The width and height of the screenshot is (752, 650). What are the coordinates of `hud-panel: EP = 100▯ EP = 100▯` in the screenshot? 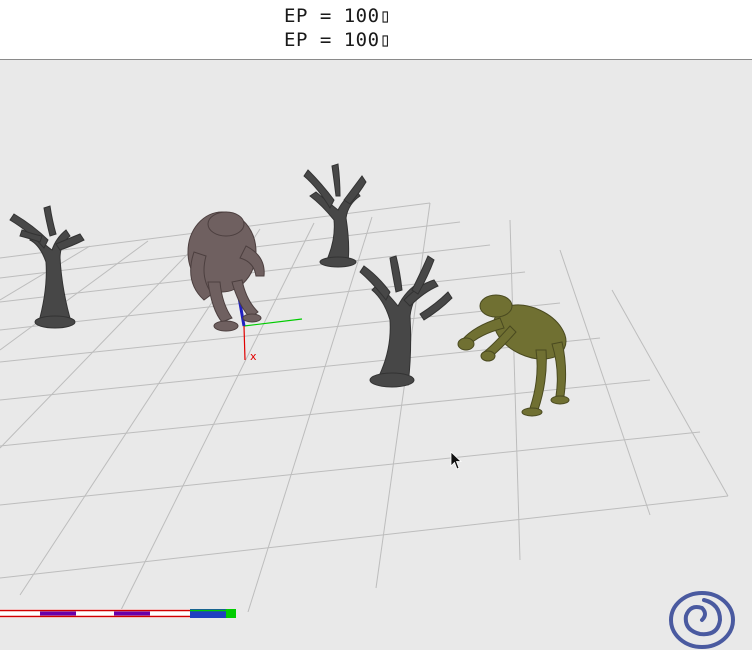 It's located at (376, 30).